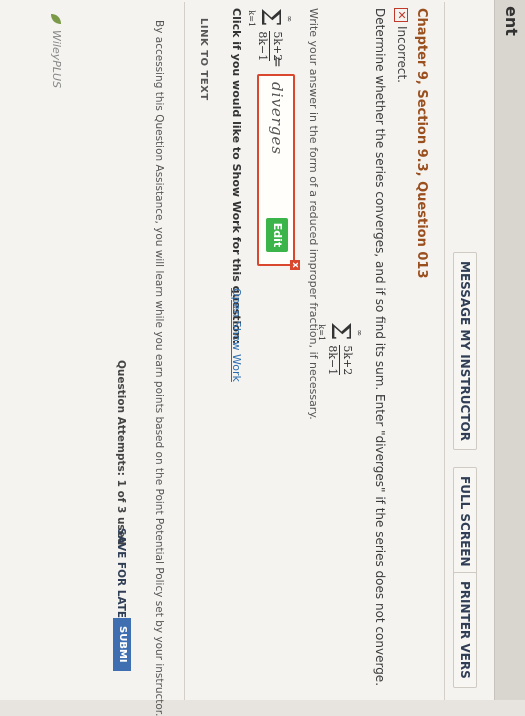 The image size is (525, 716). I want to click on full-screen-button: FULL SCREEN, so click(465, 521).